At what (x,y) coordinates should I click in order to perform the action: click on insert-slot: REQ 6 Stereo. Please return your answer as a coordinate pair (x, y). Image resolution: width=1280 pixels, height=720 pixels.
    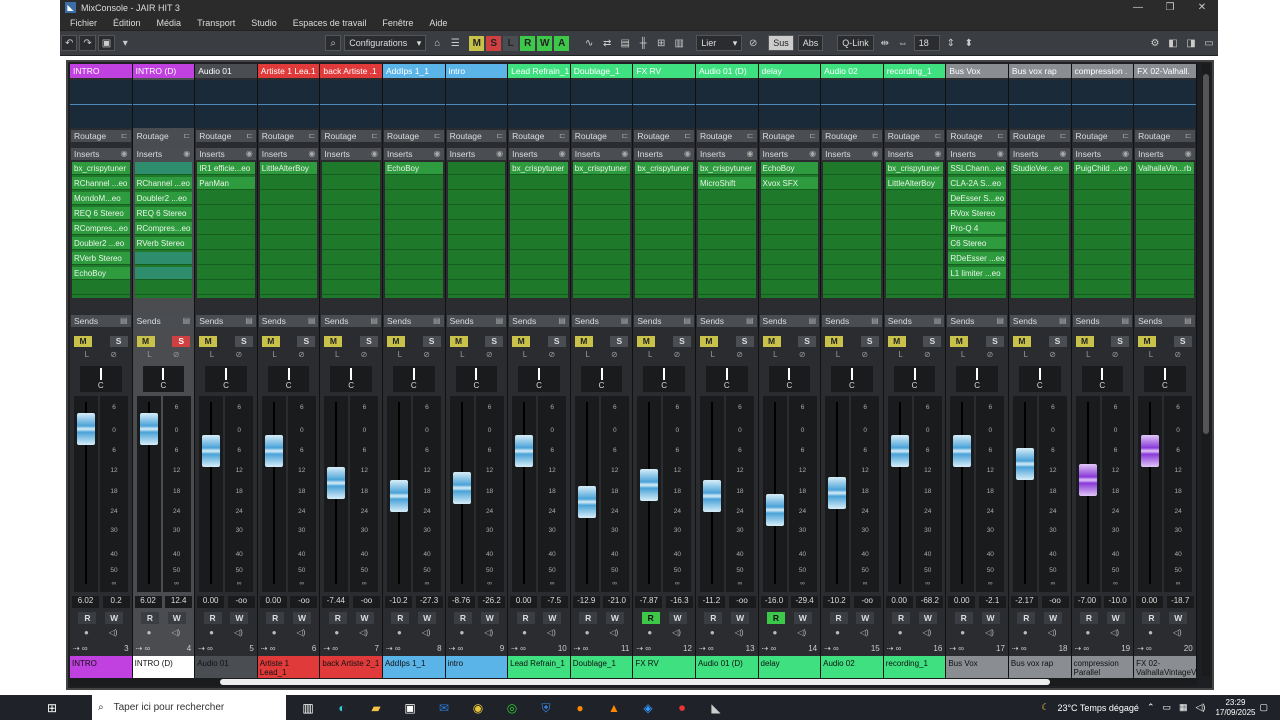
    Looking at the image, I should click on (163, 213).